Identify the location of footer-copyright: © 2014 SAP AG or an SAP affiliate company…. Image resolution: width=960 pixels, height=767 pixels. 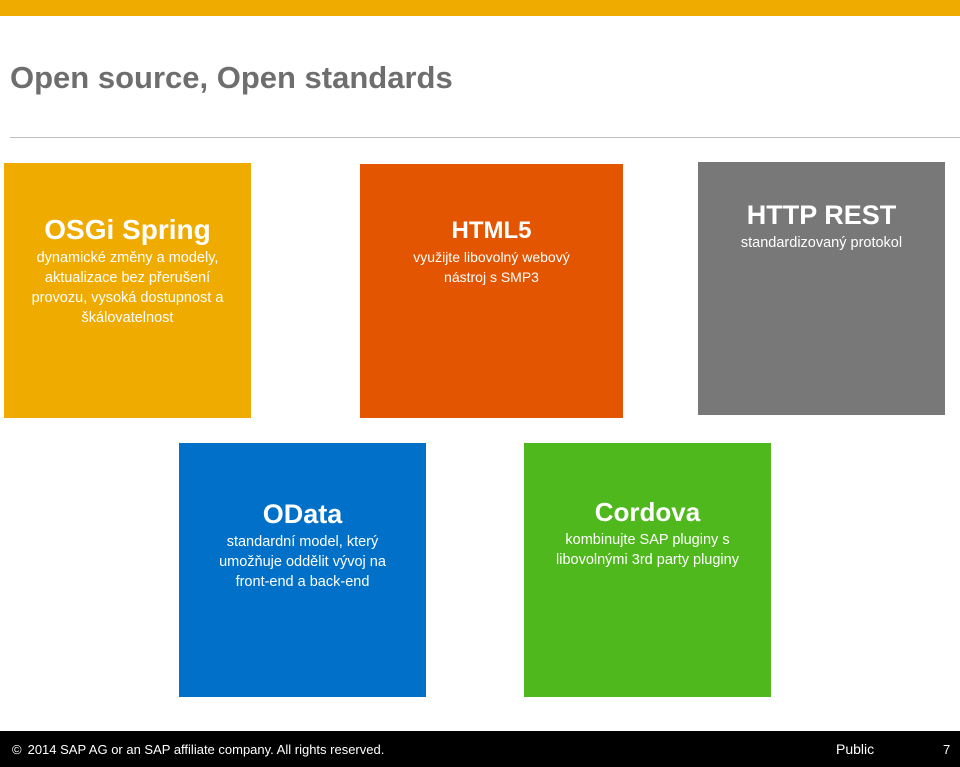
(198, 749).